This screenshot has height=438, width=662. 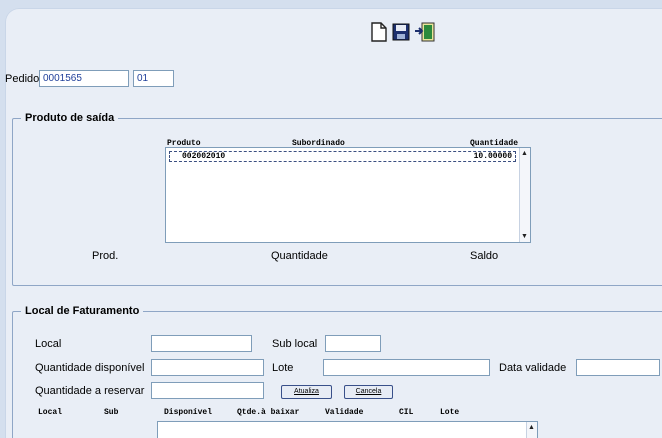 I want to click on new-document-icon, so click(x=379, y=32).